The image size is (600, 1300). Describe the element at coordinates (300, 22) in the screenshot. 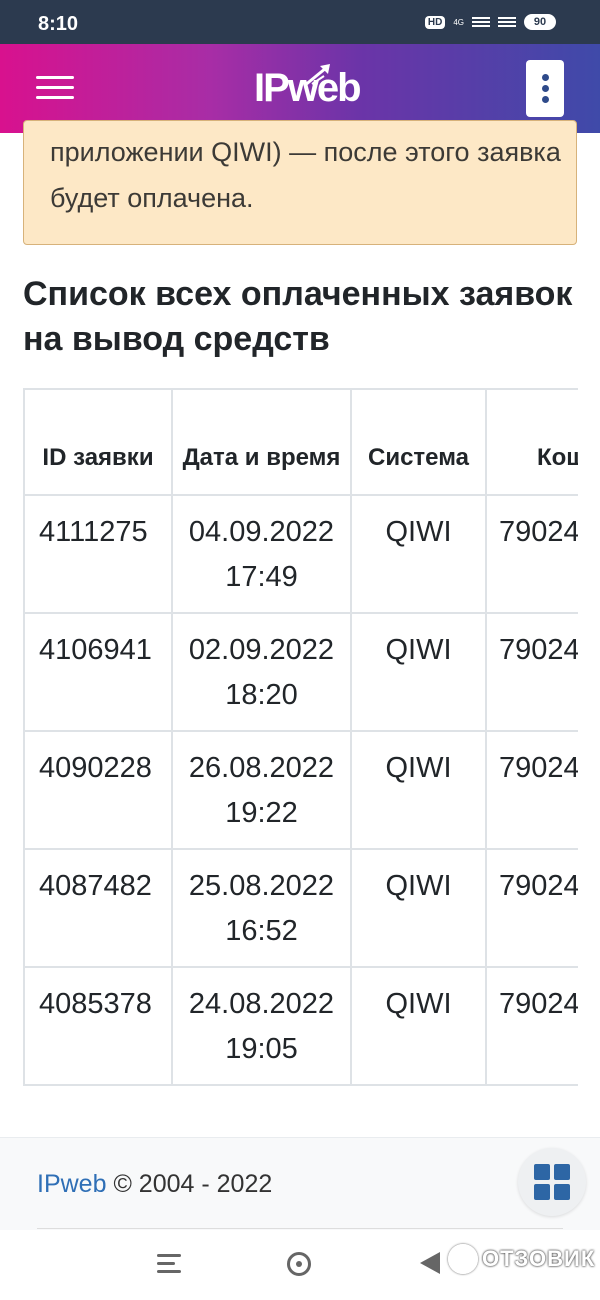

I see `status-bar: 8:10 HD 4G 90` at that location.